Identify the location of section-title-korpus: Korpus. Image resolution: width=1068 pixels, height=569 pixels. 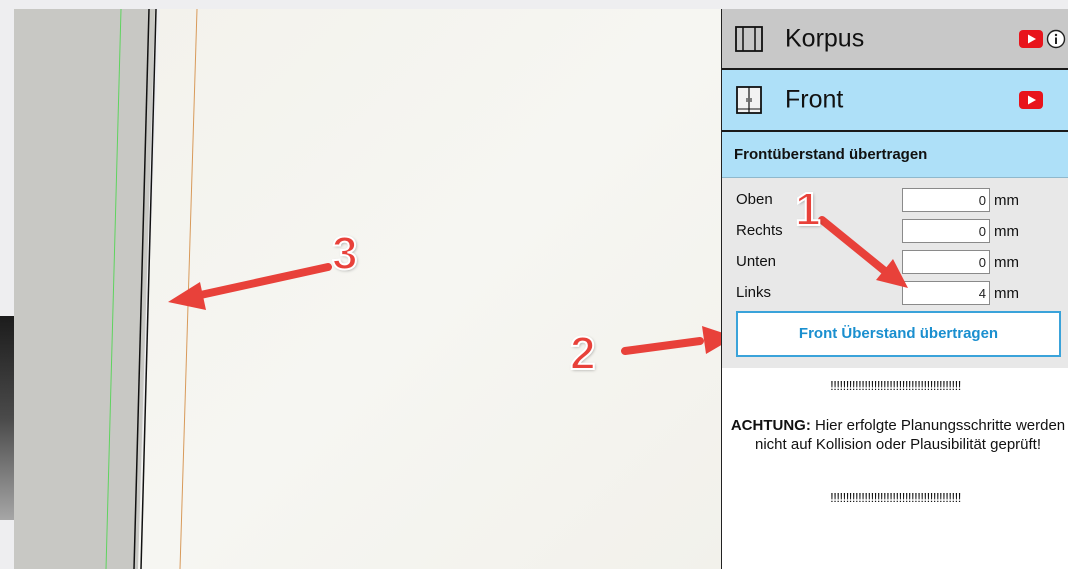
(825, 38).